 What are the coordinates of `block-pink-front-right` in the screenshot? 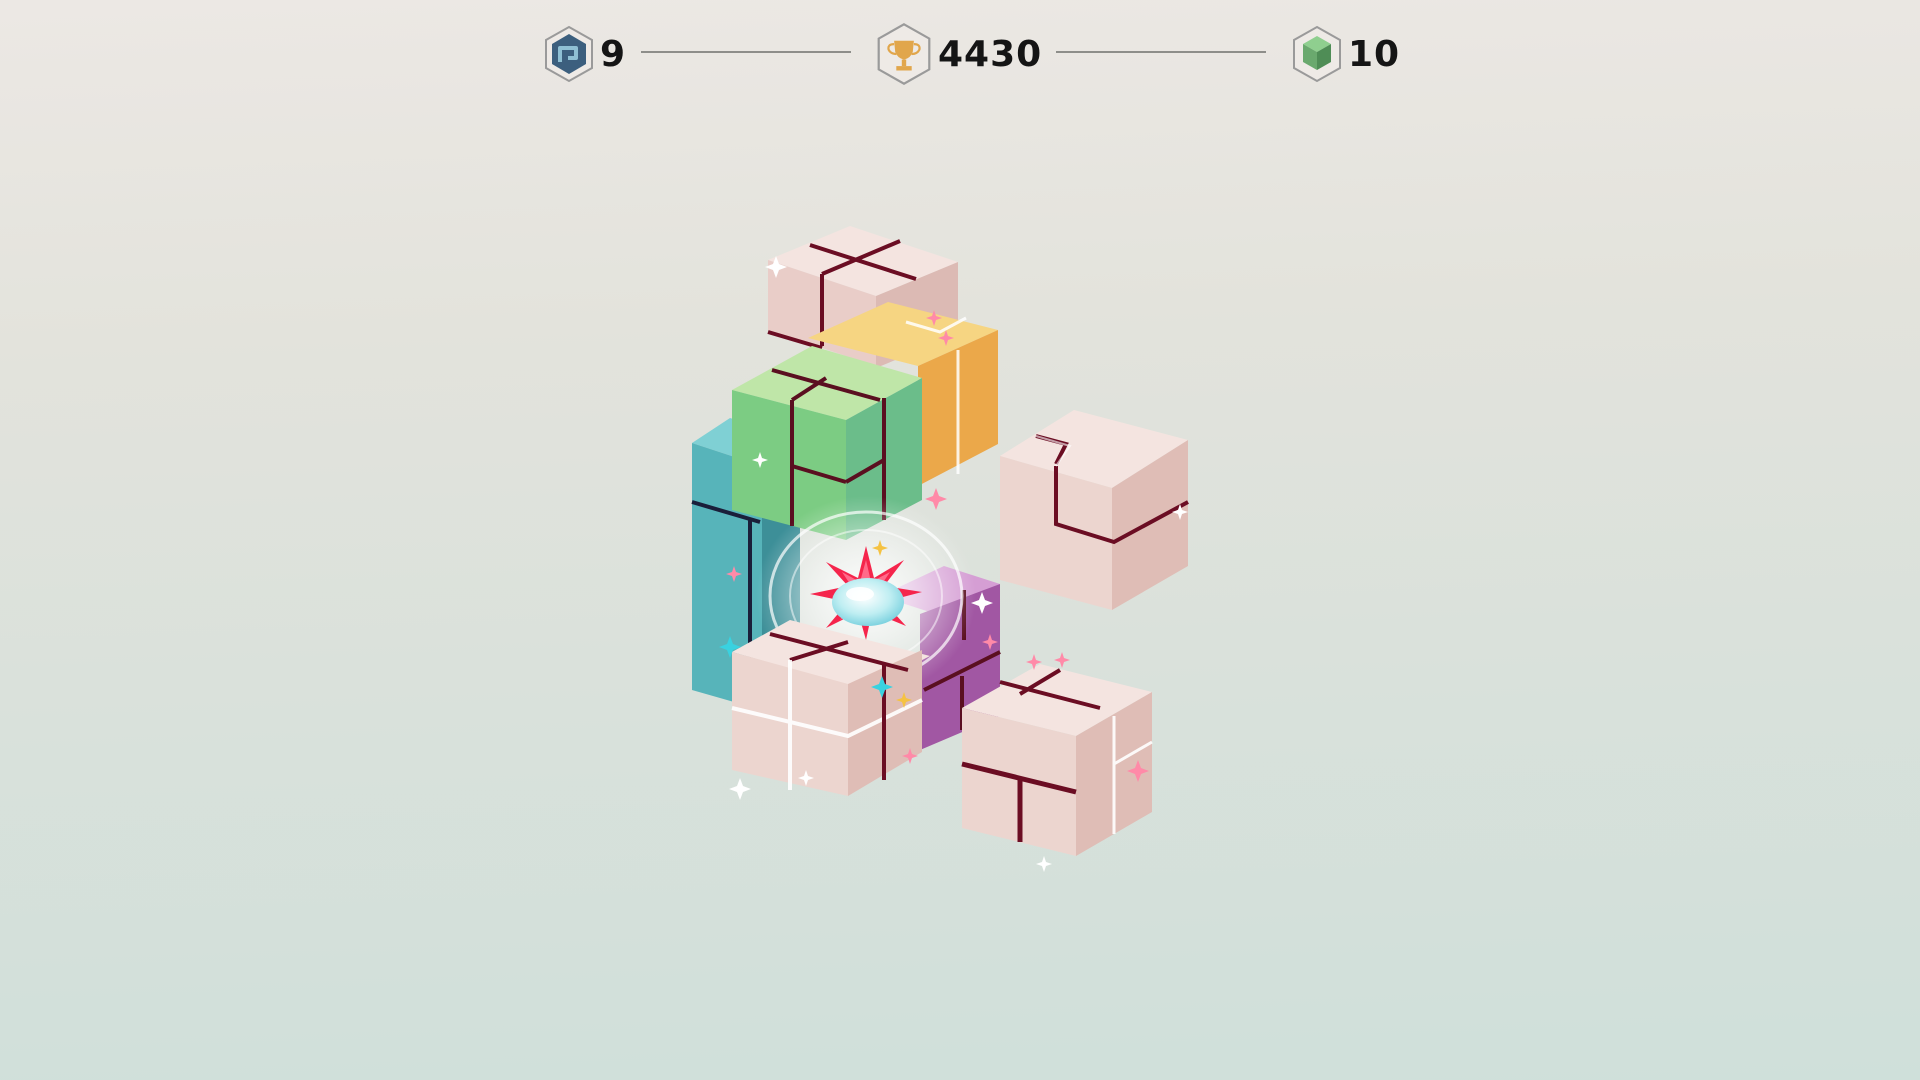 It's located at (1057, 760).